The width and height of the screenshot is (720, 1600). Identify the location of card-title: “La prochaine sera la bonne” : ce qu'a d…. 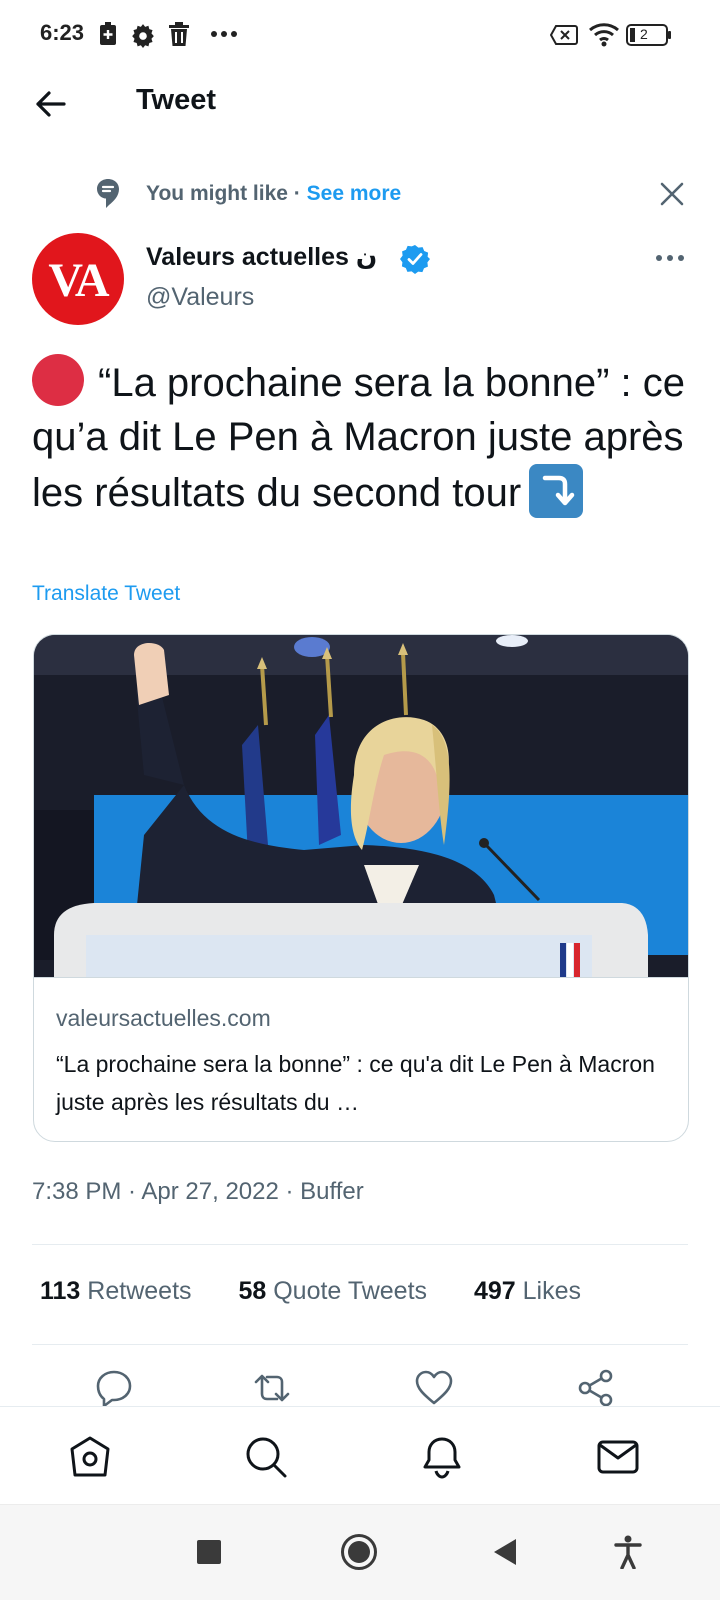
(355, 1083).